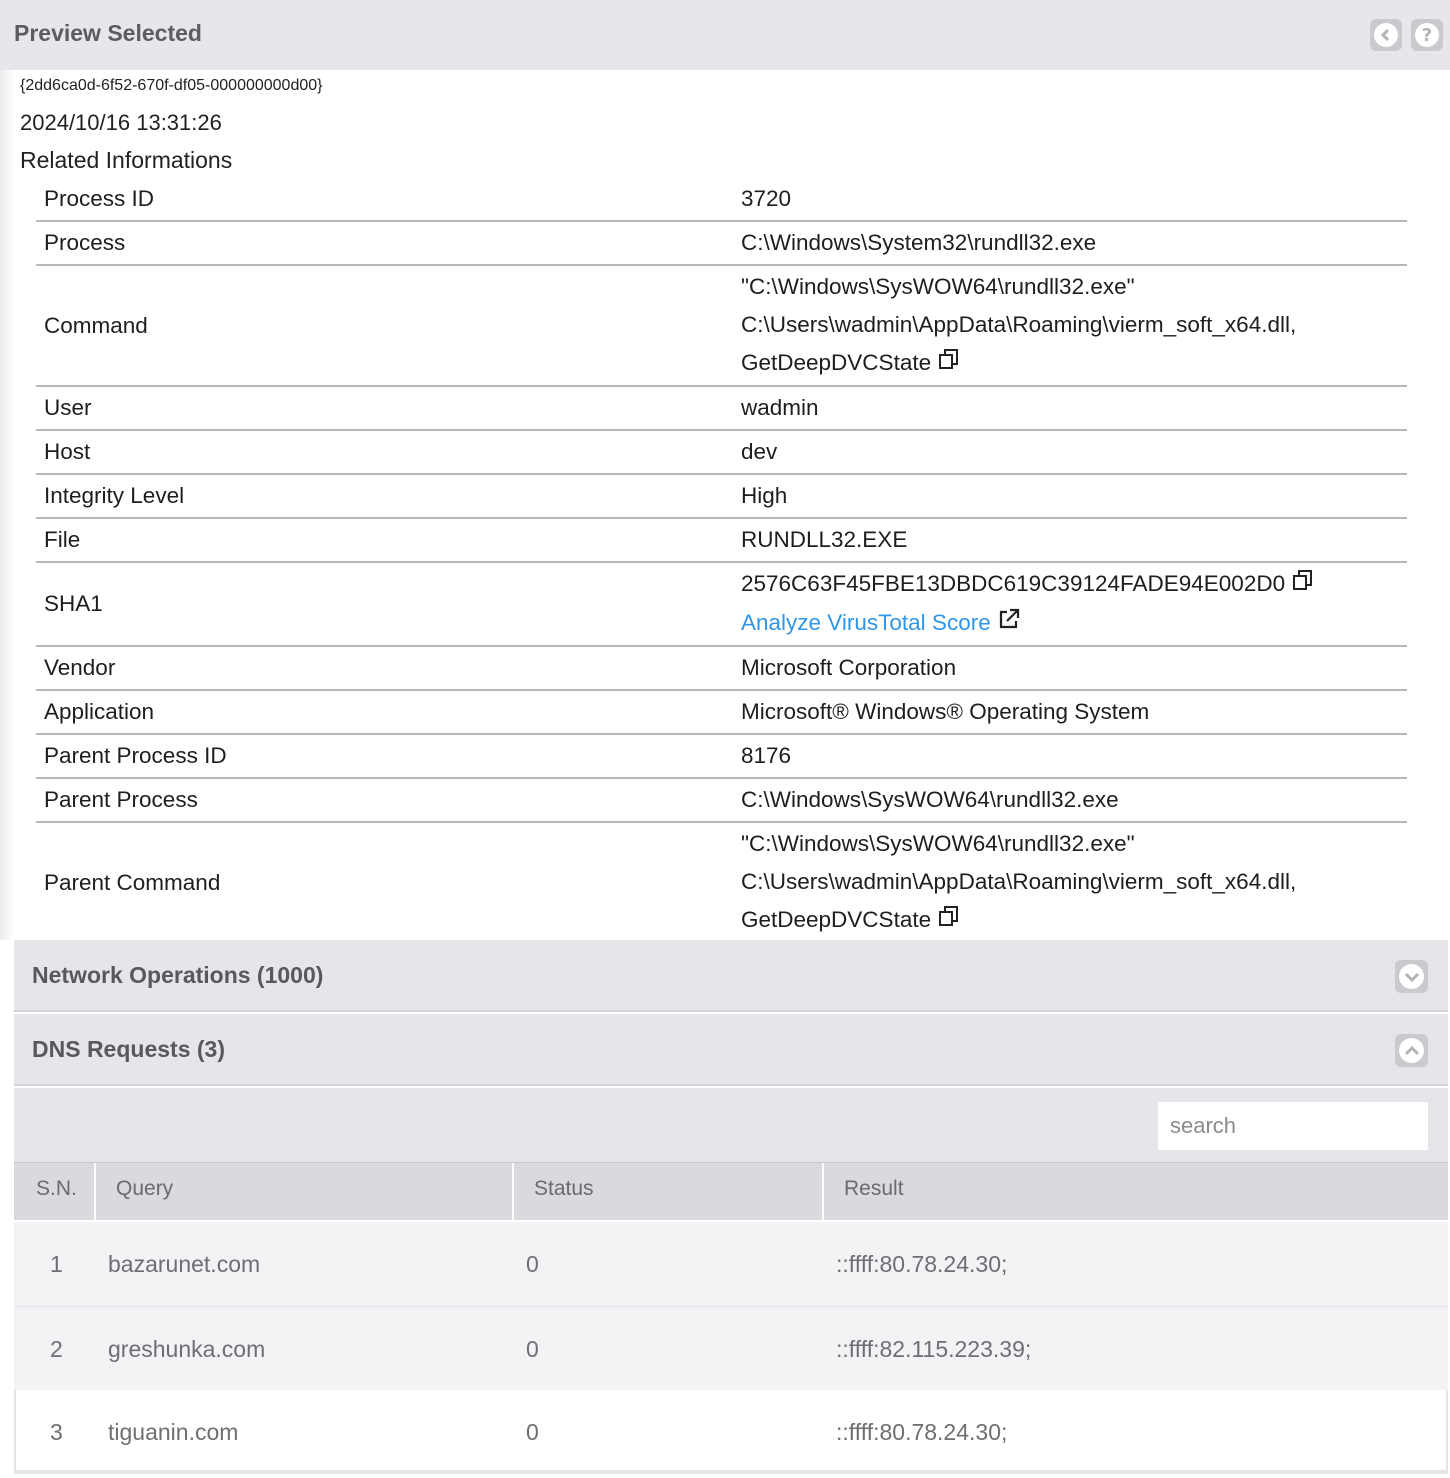  I want to click on left-edge-shadow, so click(7, 505).